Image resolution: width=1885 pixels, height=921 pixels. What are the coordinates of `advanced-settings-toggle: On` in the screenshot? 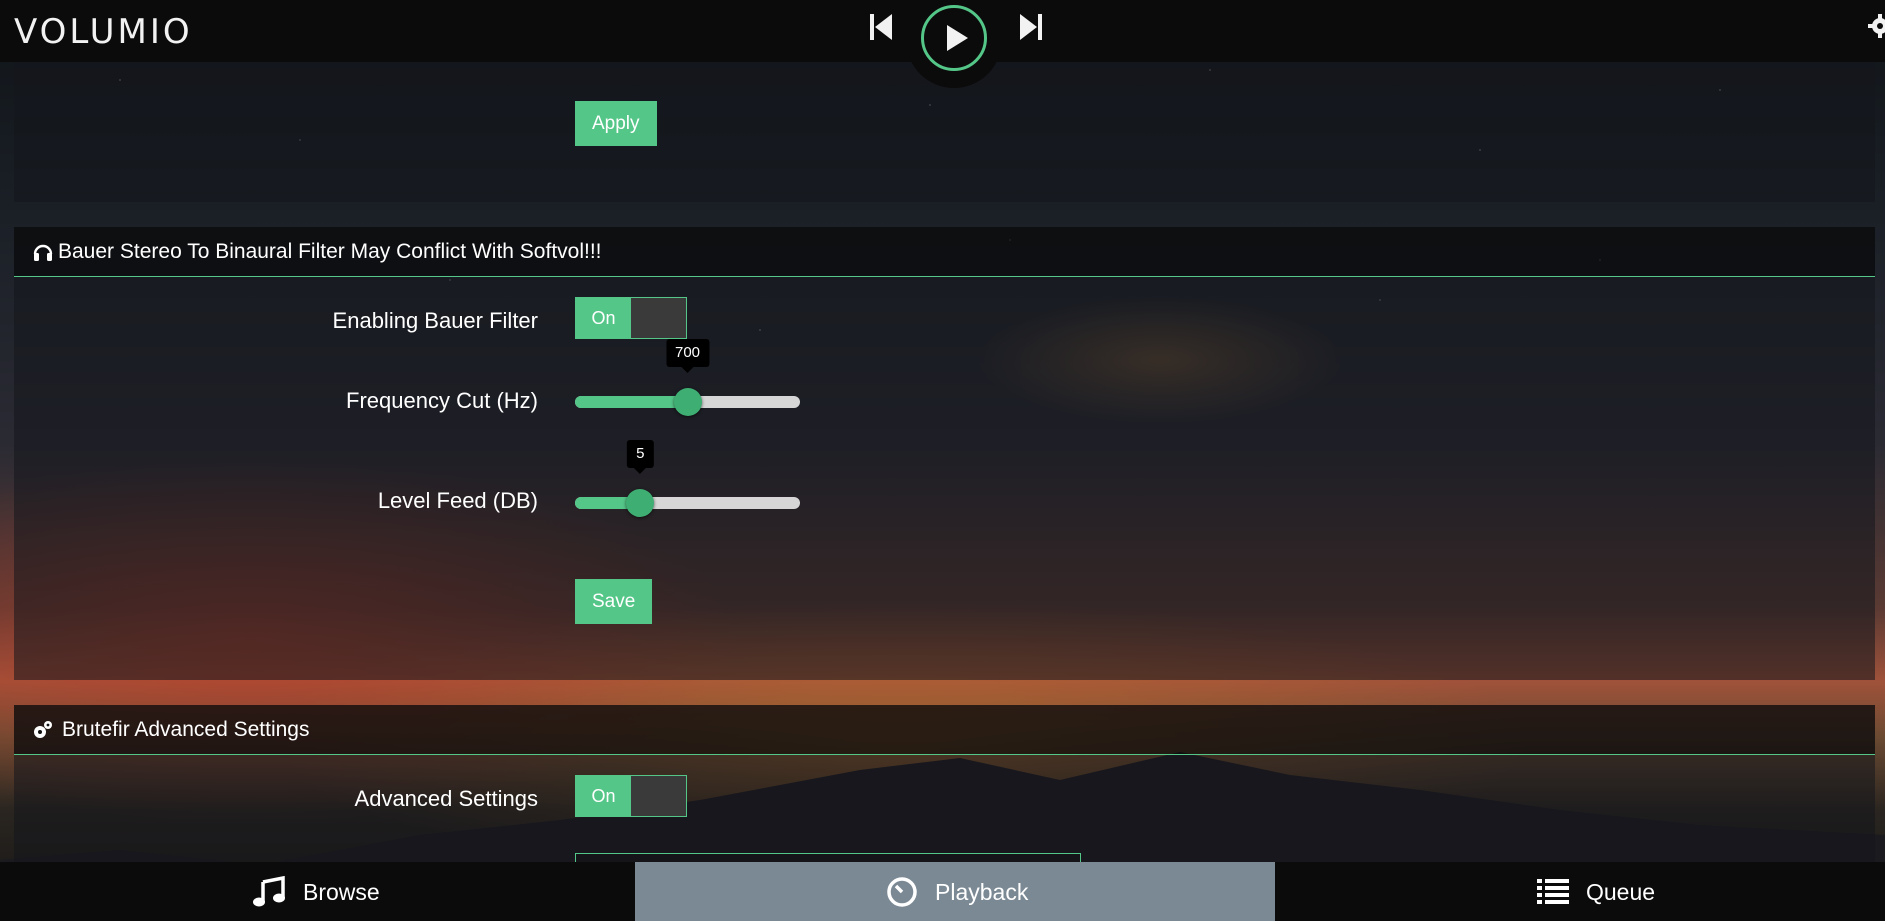 It's located at (631, 796).